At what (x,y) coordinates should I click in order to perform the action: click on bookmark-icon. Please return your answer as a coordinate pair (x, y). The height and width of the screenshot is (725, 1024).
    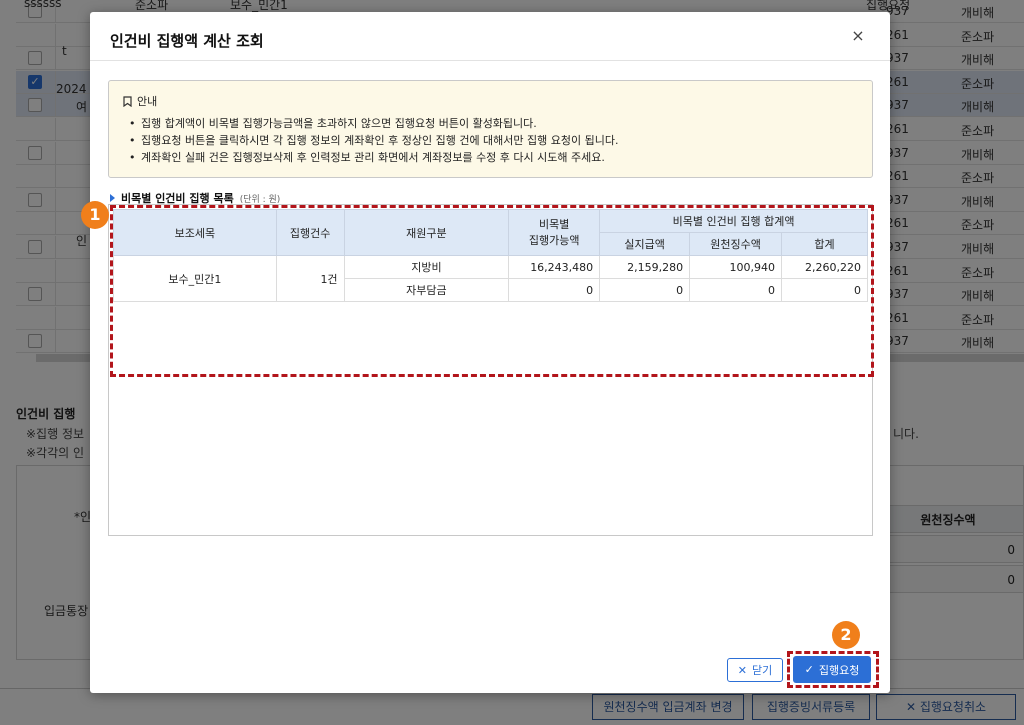
    Looking at the image, I should click on (127, 101).